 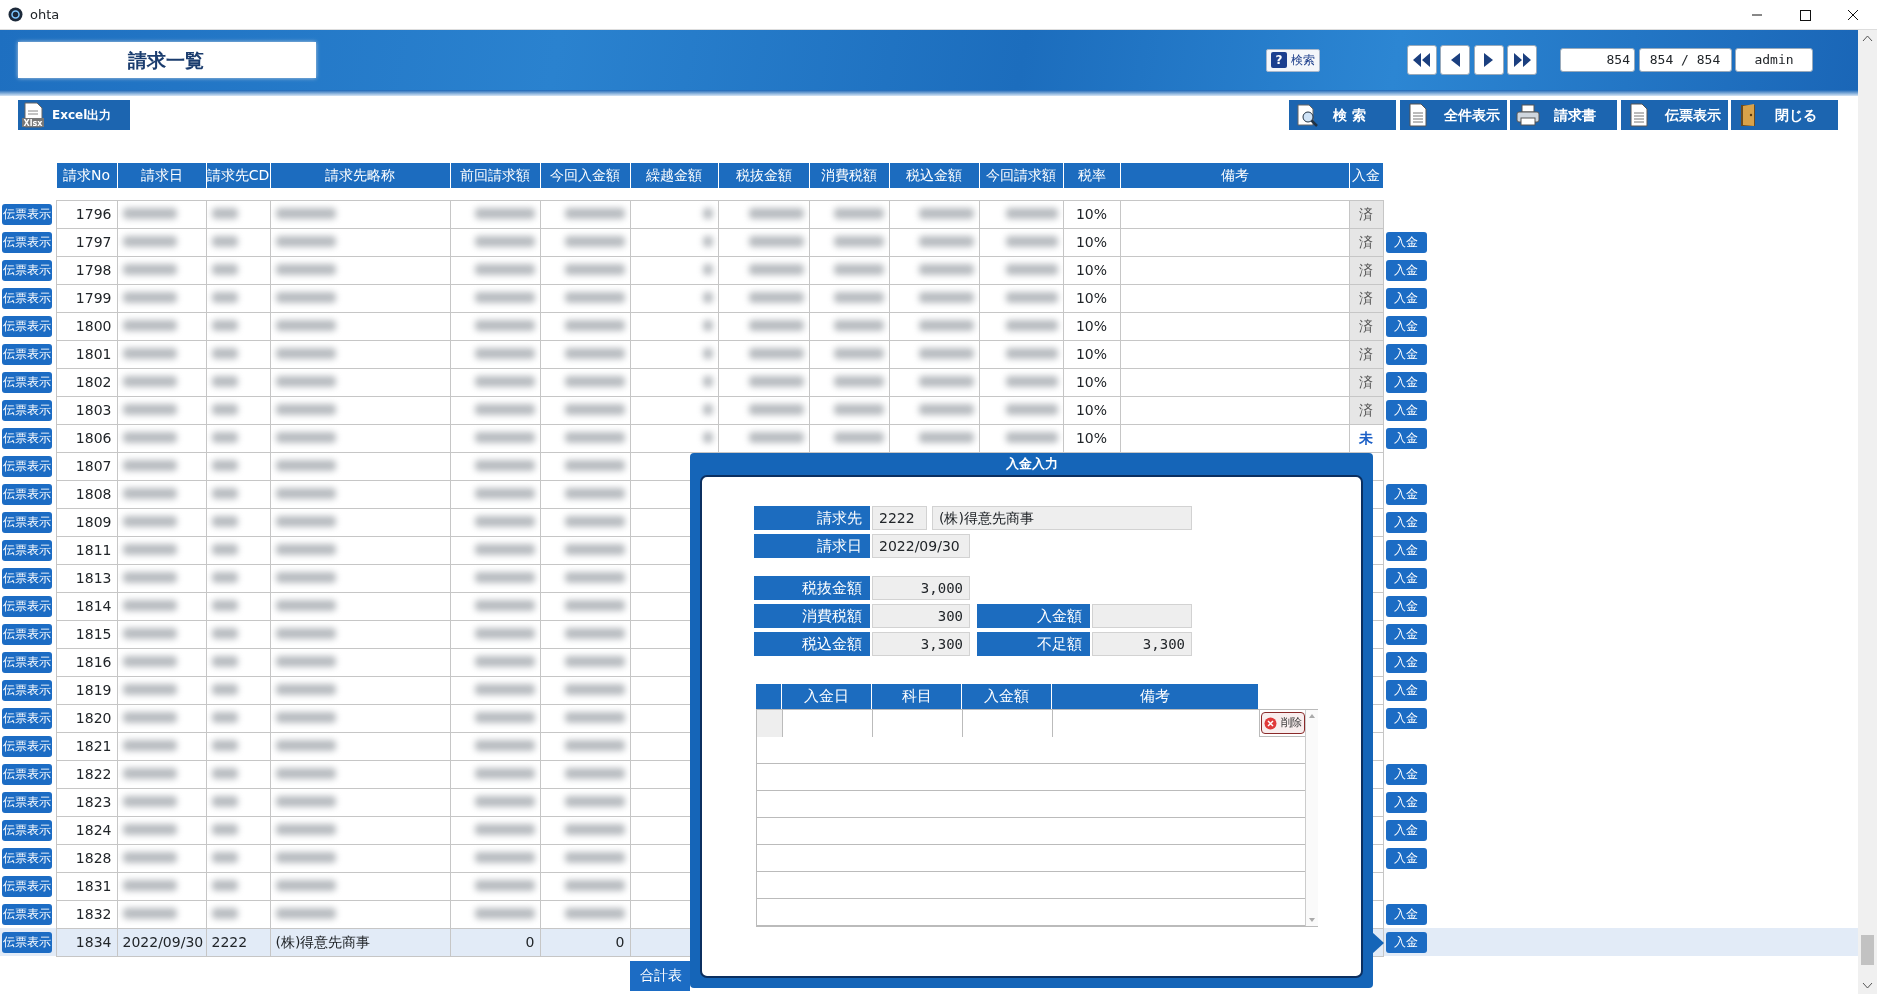 What do you see at coordinates (1283, 723) in the screenshot?
I see `delete-button: 削除` at bounding box center [1283, 723].